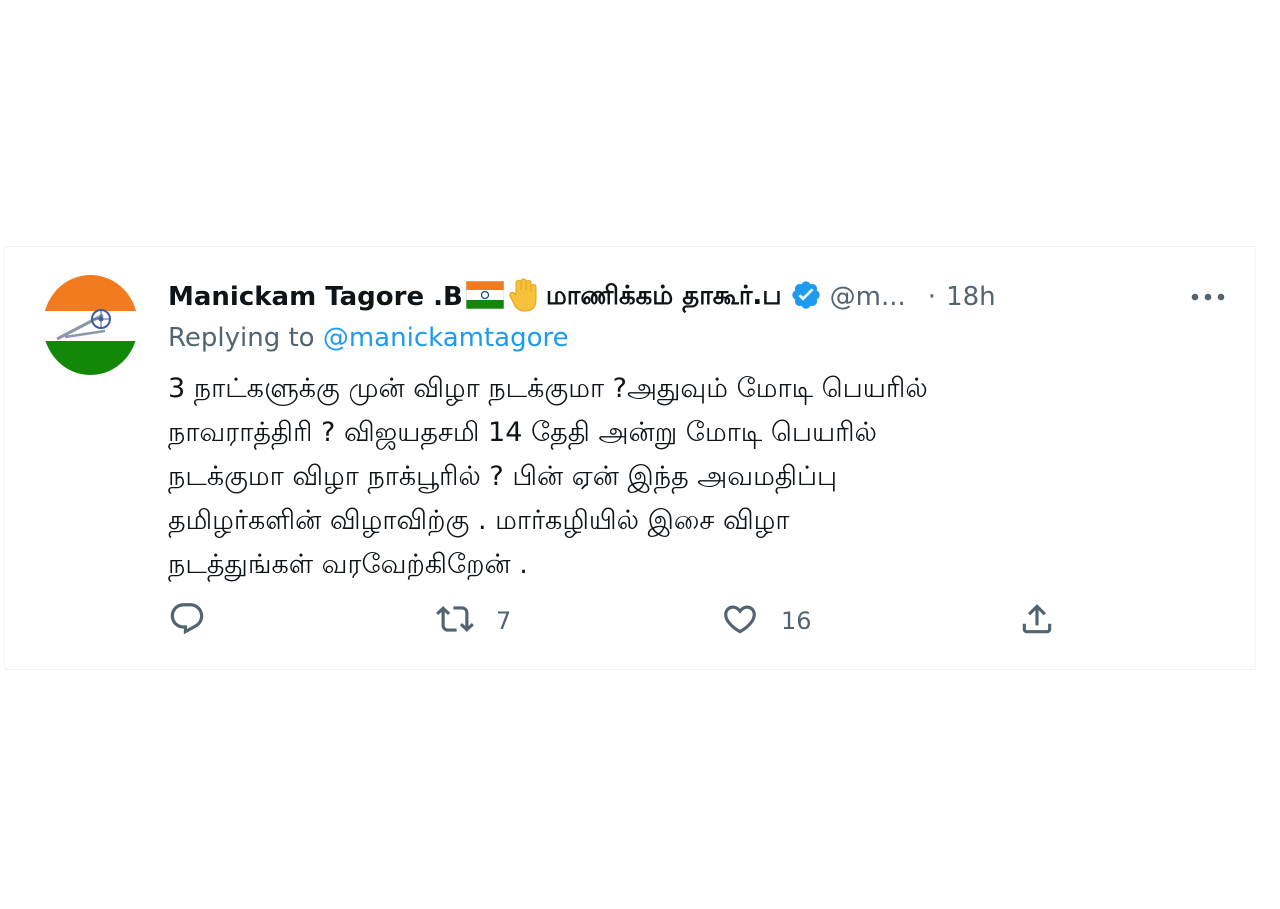 The image size is (1280, 909). I want to click on retweet-button: 7, so click(473, 621).